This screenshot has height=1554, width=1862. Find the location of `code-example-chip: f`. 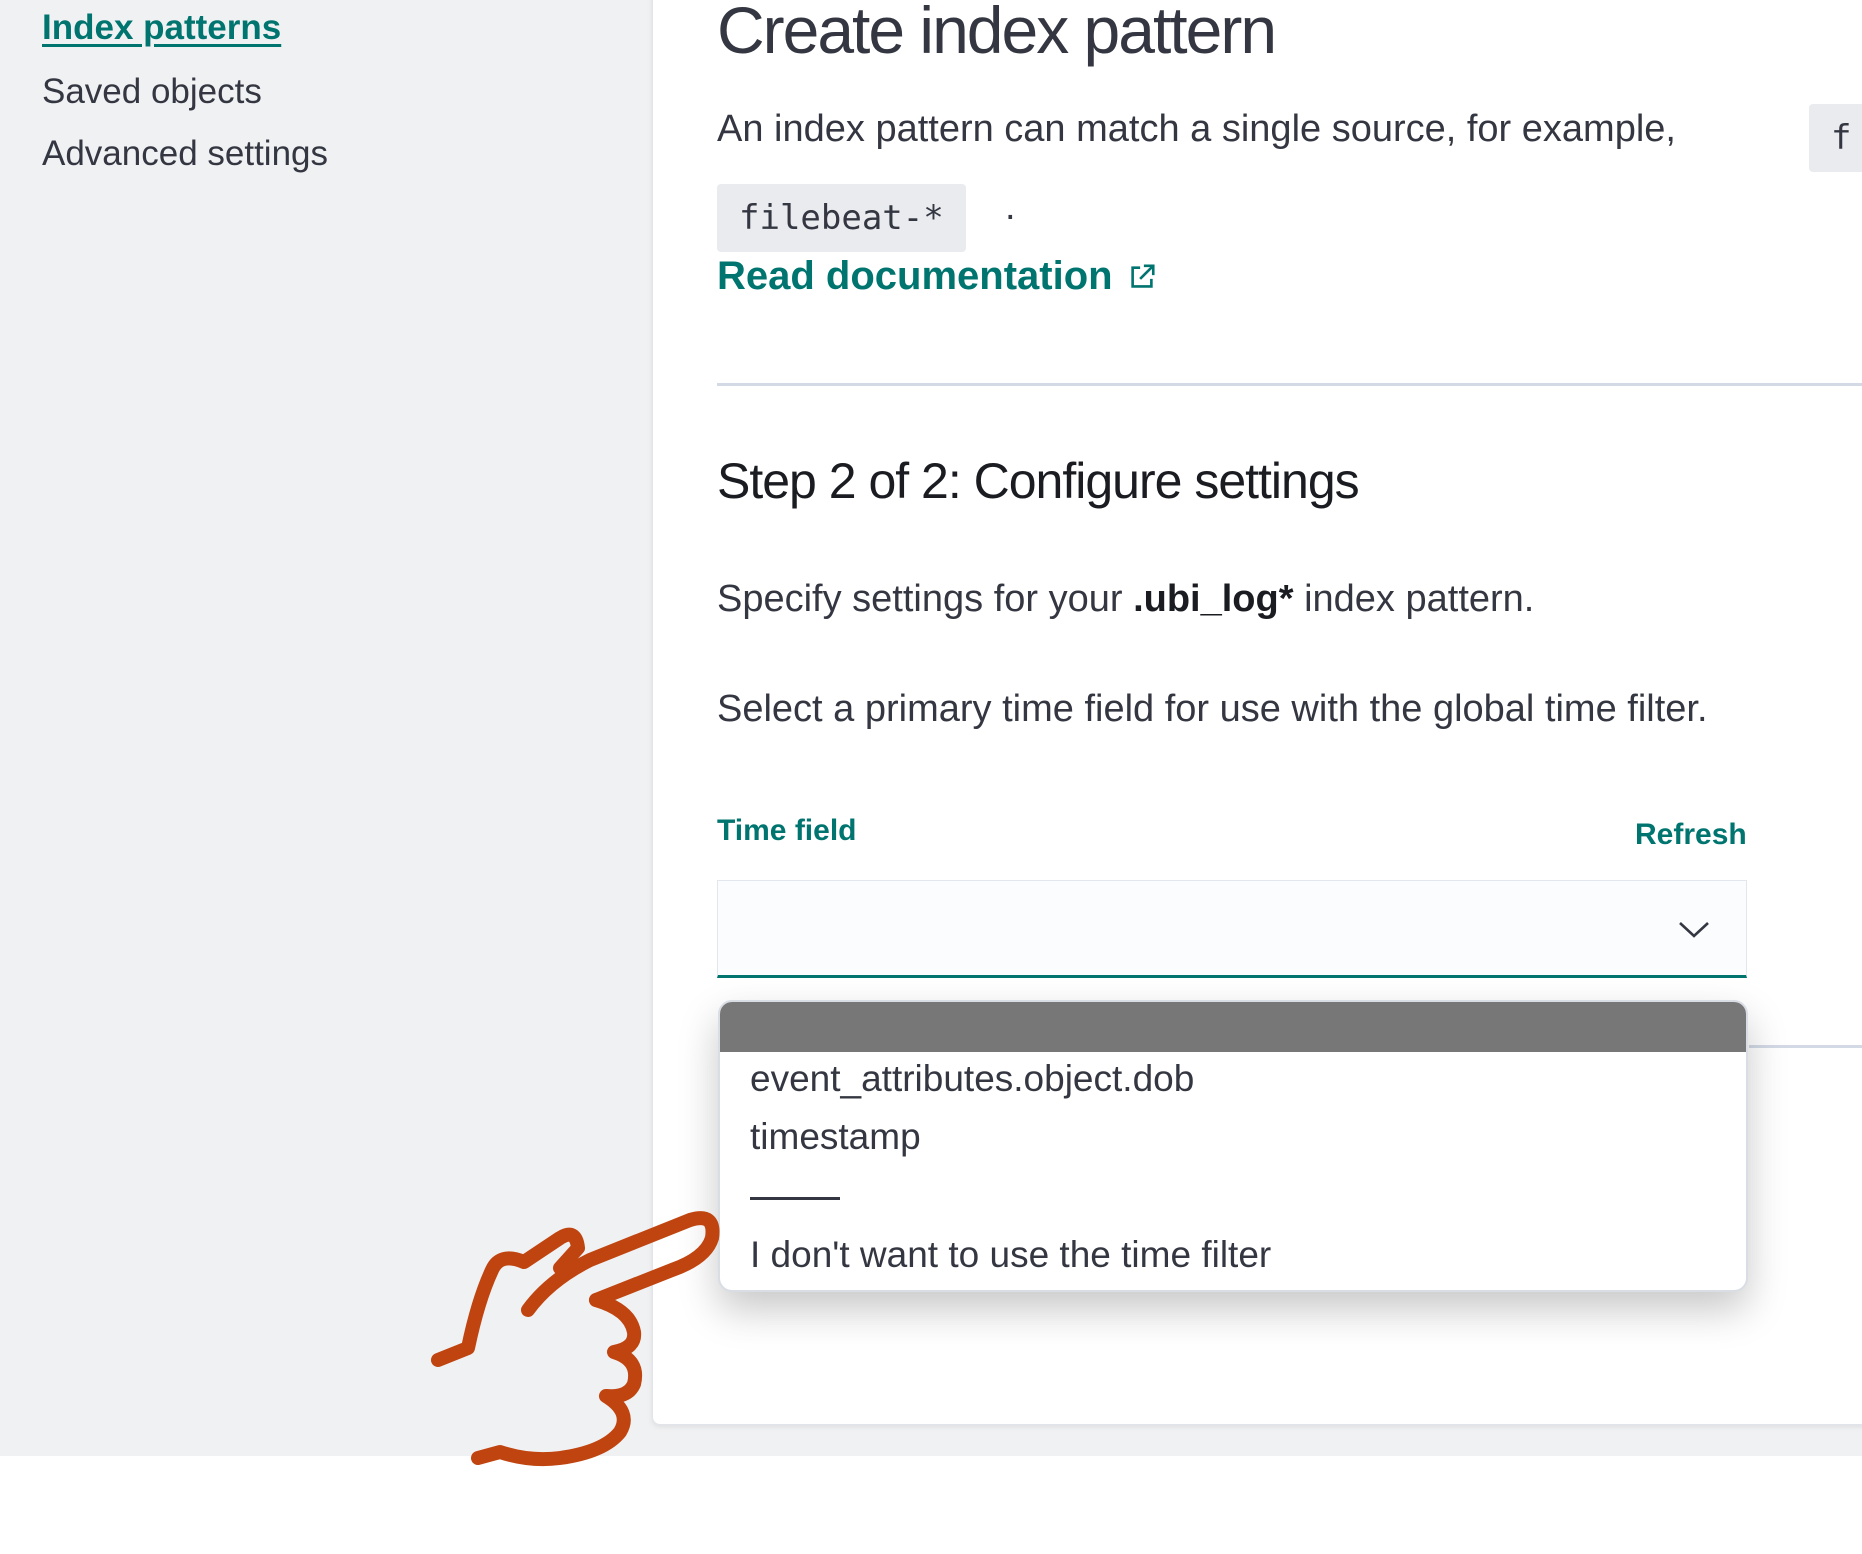

code-example-chip: f is located at coordinates (1835, 138).